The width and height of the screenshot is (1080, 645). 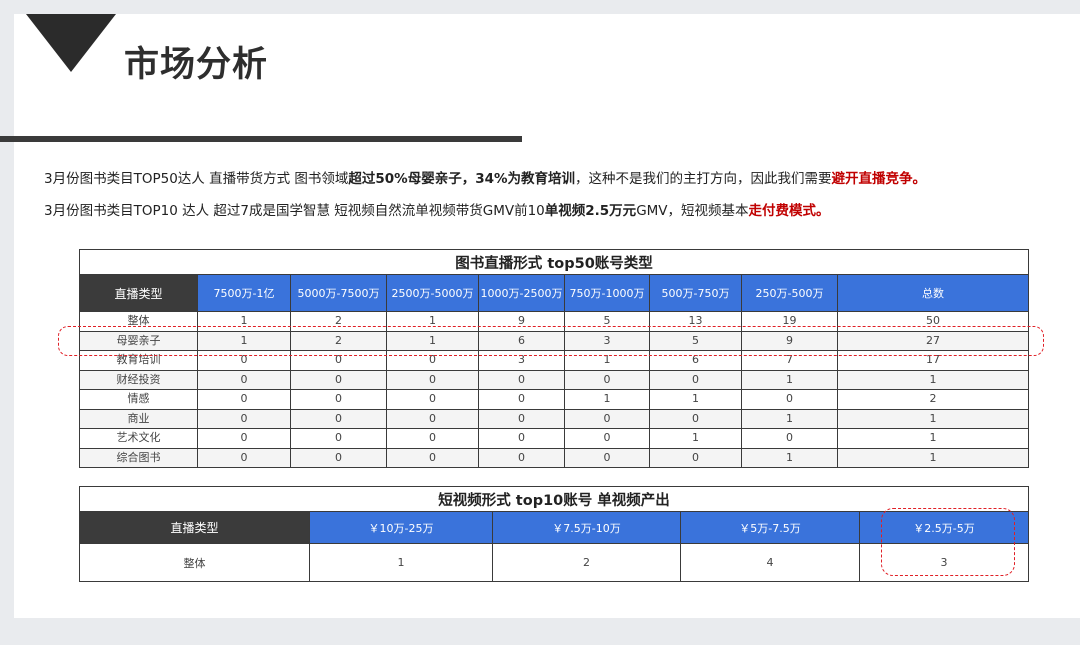 I want to click on table2-header-cell: ￥7.5万-10万, so click(x=586, y=527).